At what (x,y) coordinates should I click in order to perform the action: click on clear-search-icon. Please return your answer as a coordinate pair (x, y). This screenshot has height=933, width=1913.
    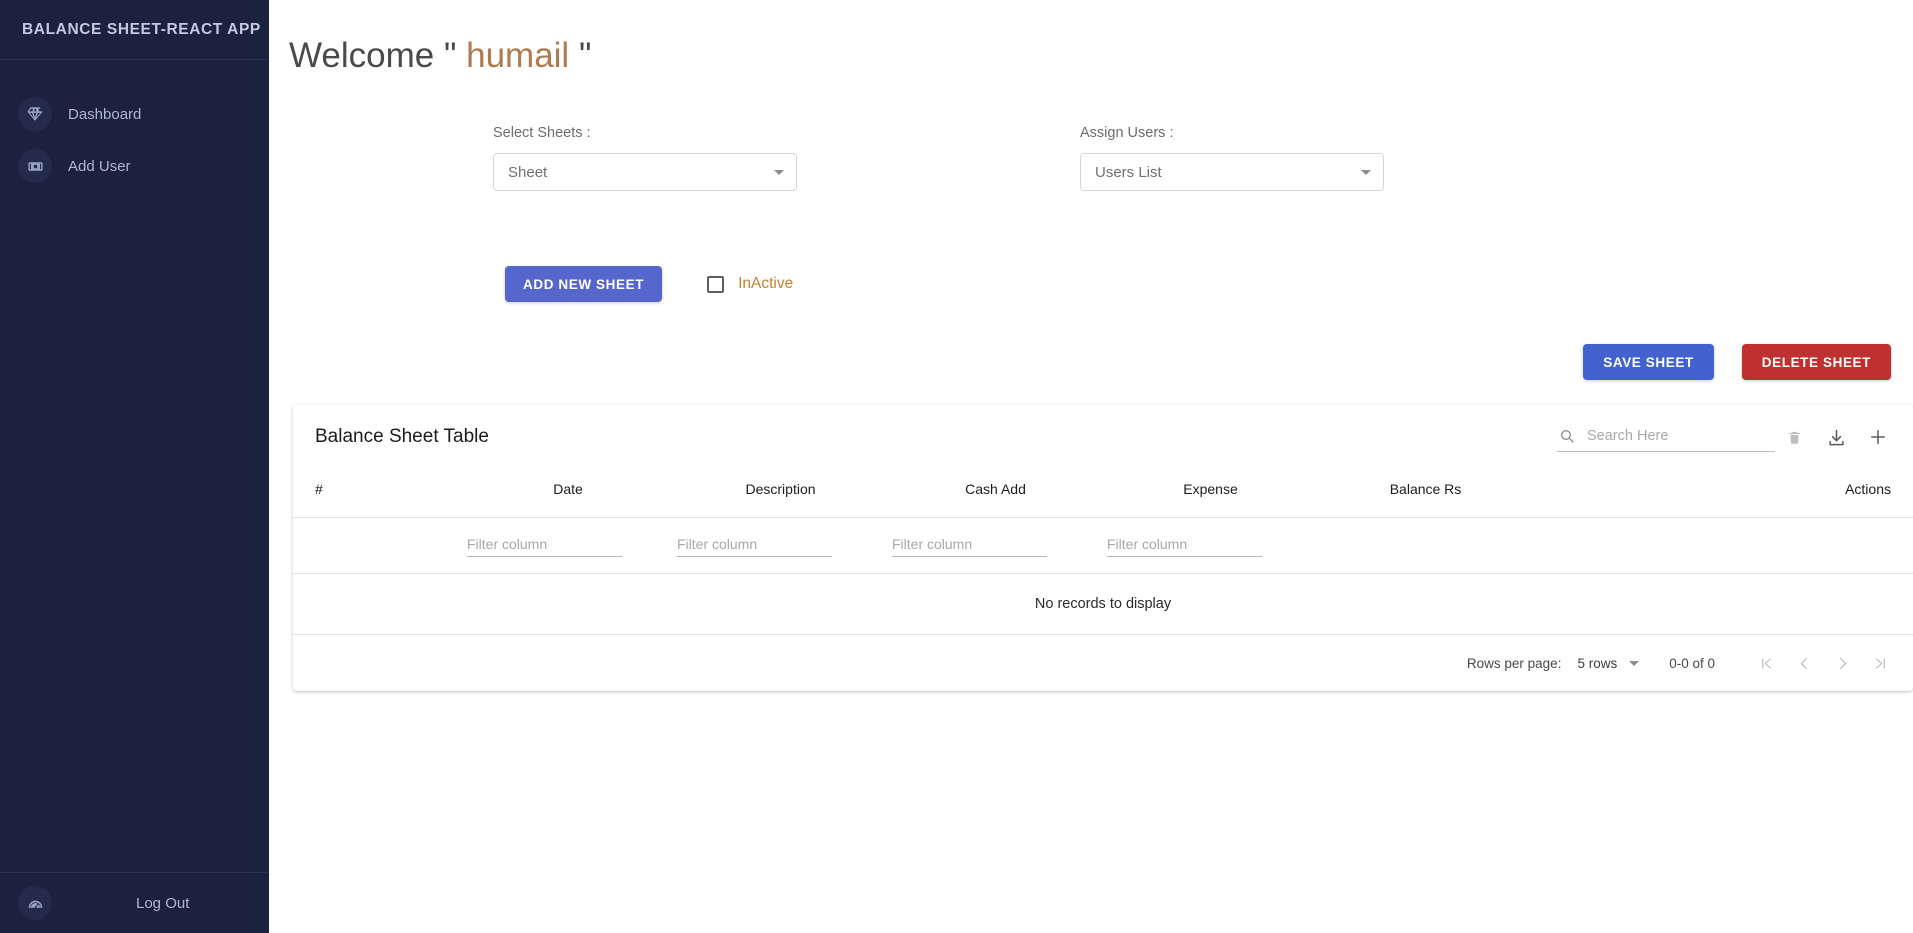
    Looking at the image, I should click on (1794, 437).